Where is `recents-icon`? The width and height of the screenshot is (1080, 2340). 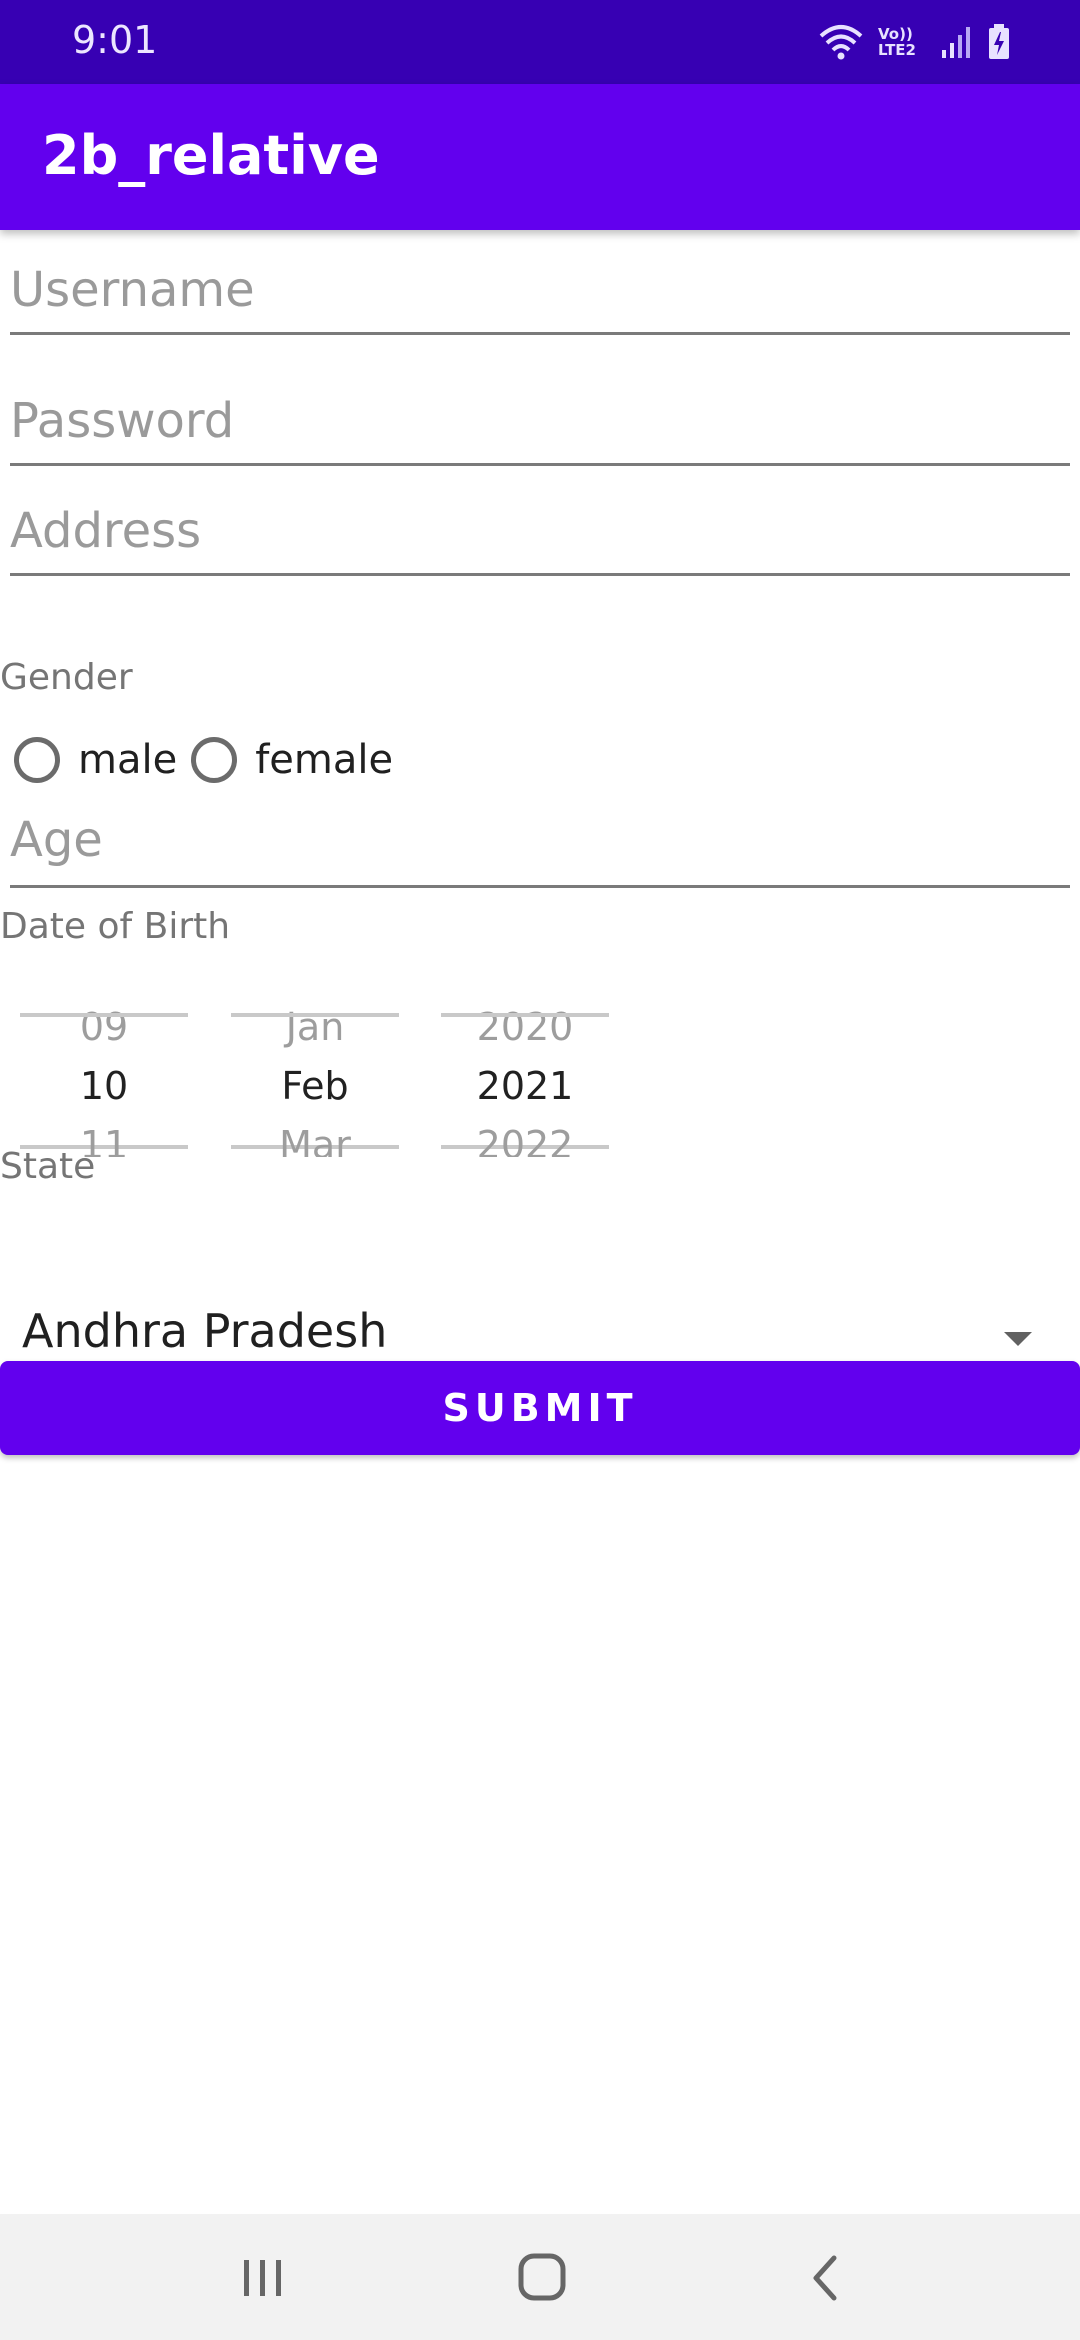
recents-icon is located at coordinates (262, 2278).